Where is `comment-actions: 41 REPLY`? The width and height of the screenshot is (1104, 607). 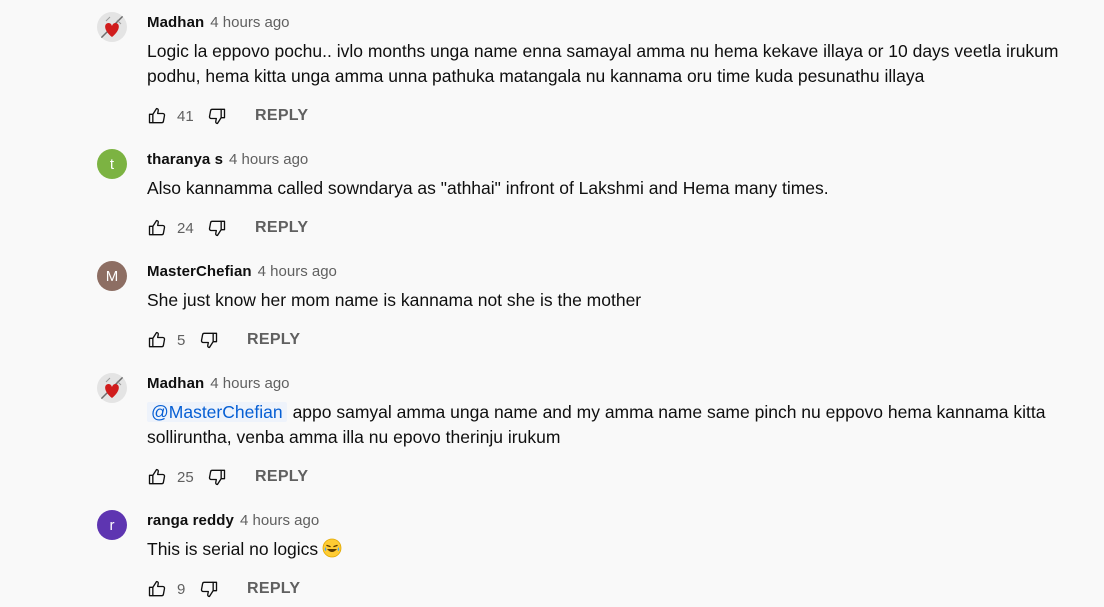
comment-actions: 41 REPLY is located at coordinates (227, 116).